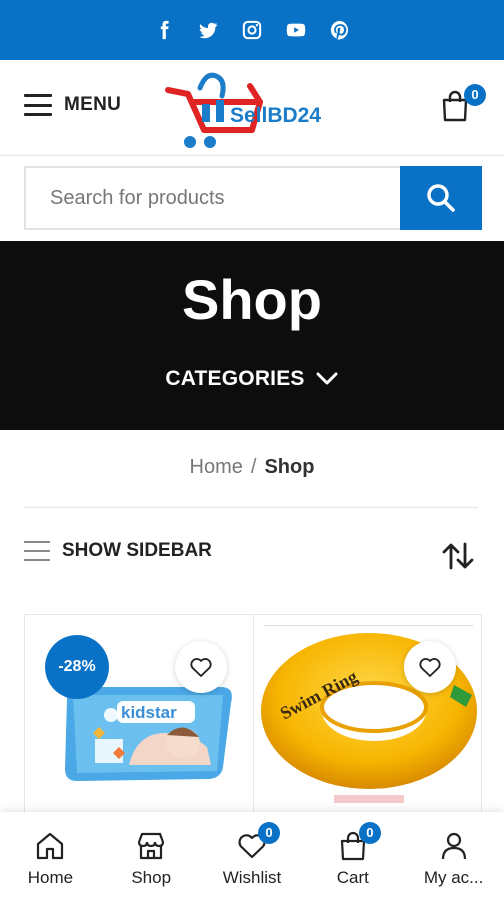 Image resolution: width=504 pixels, height=900 pixels. Describe the element at coordinates (216, 467) in the screenshot. I see `breadcrumb-home-link: Home` at that location.